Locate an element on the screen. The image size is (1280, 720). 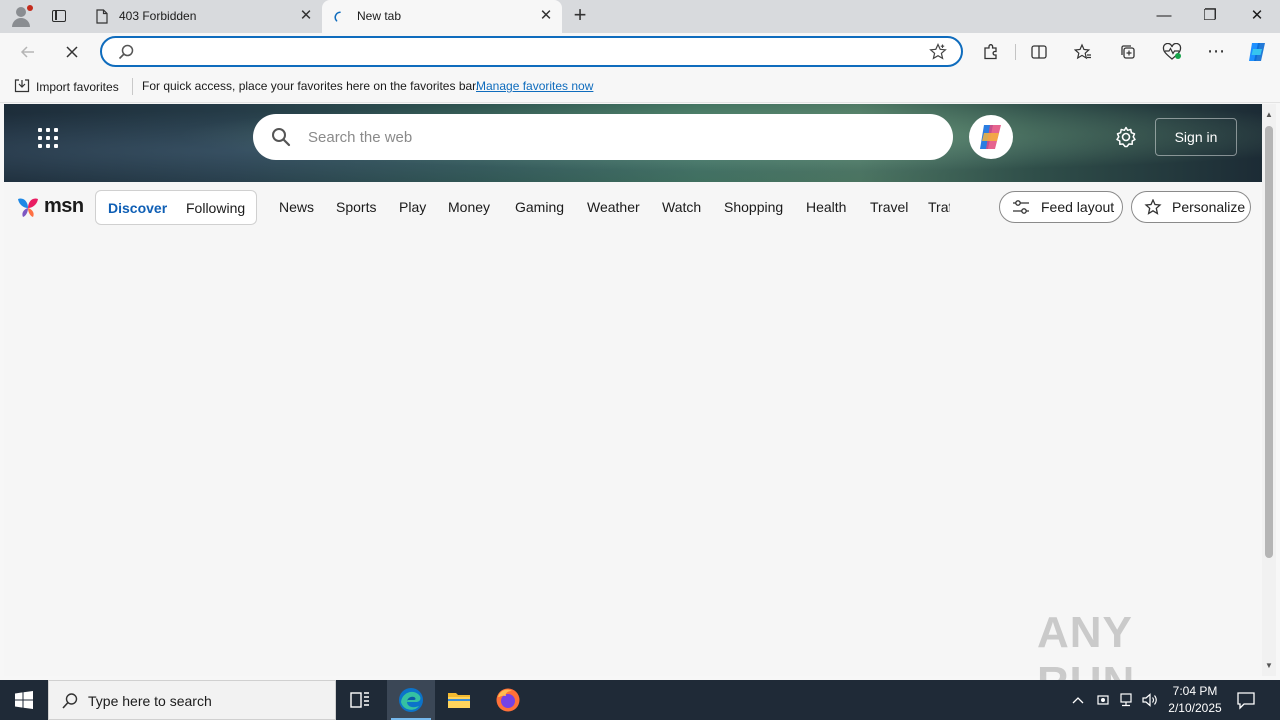
profile-icon is located at coordinates (22, 16).